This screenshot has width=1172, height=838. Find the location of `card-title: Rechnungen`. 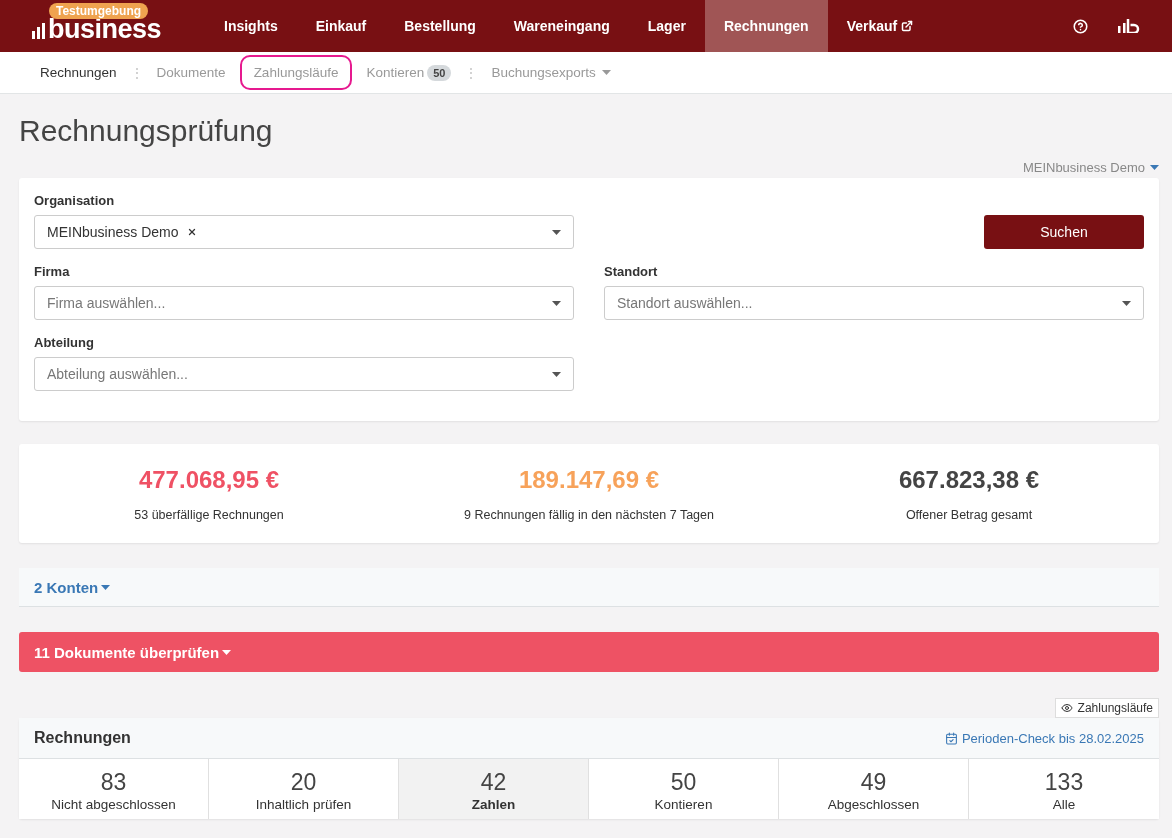

card-title: Rechnungen is located at coordinates (82, 738).